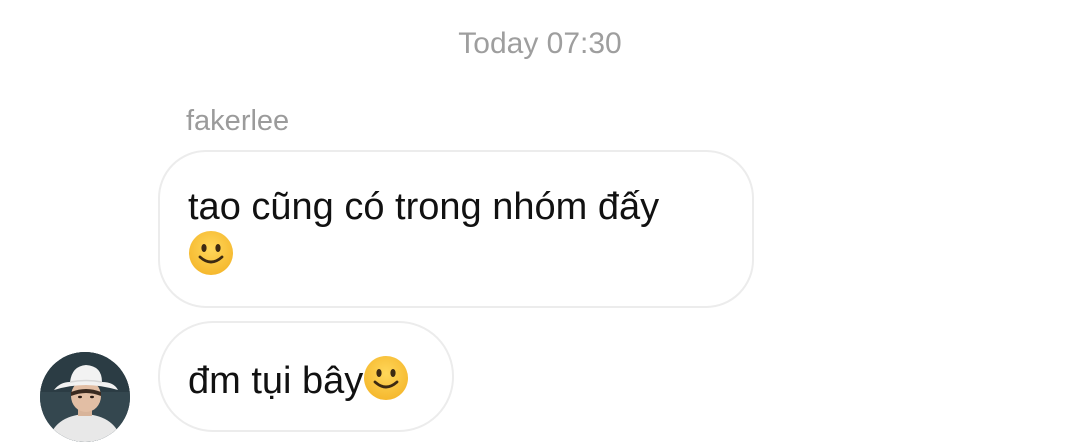 The height and width of the screenshot is (444, 1080). What do you see at coordinates (276, 381) in the screenshot?
I see `message-text: đm tụi bây` at bounding box center [276, 381].